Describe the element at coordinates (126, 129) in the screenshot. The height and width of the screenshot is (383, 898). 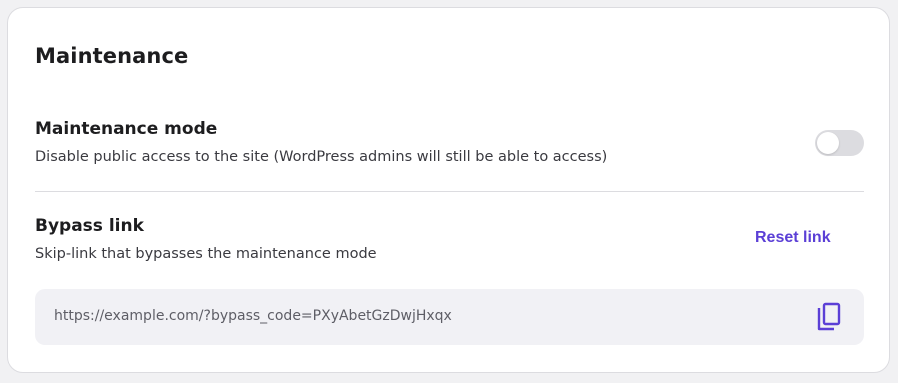
I see `maintenance-mode-title: Maintenance mode` at that location.